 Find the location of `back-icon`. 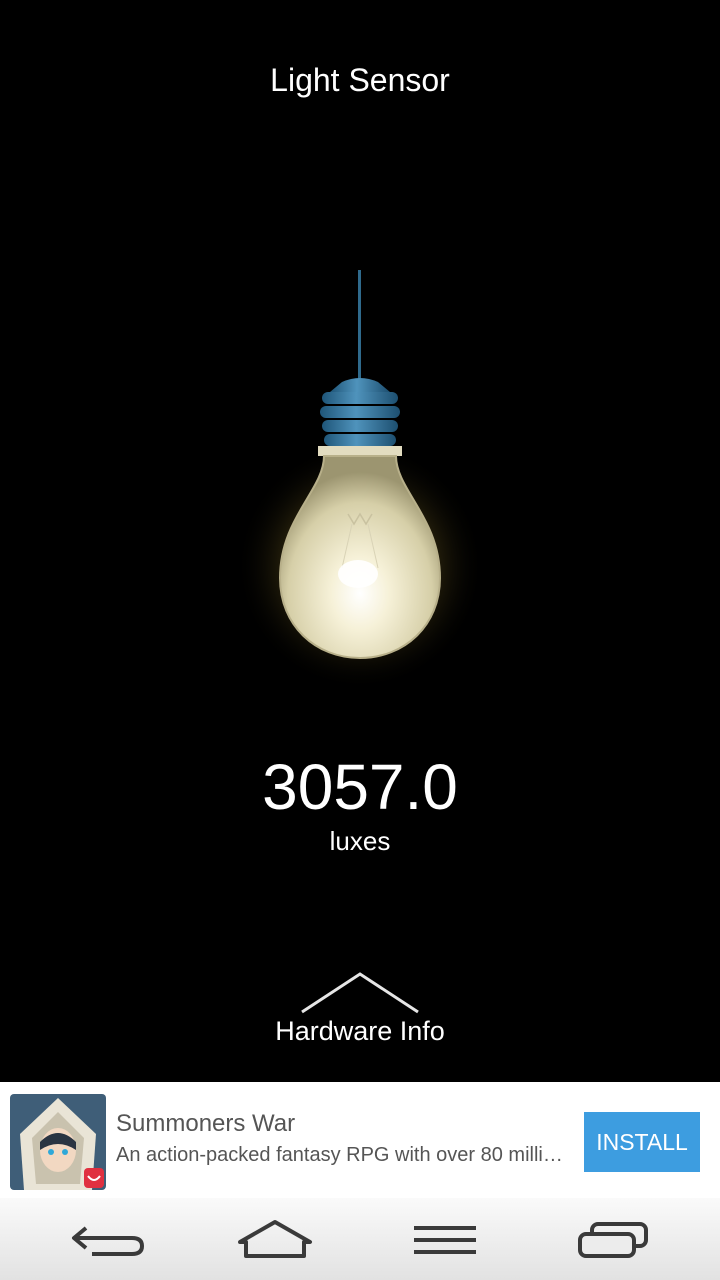

back-icon is located at coordinates (108, 1241).